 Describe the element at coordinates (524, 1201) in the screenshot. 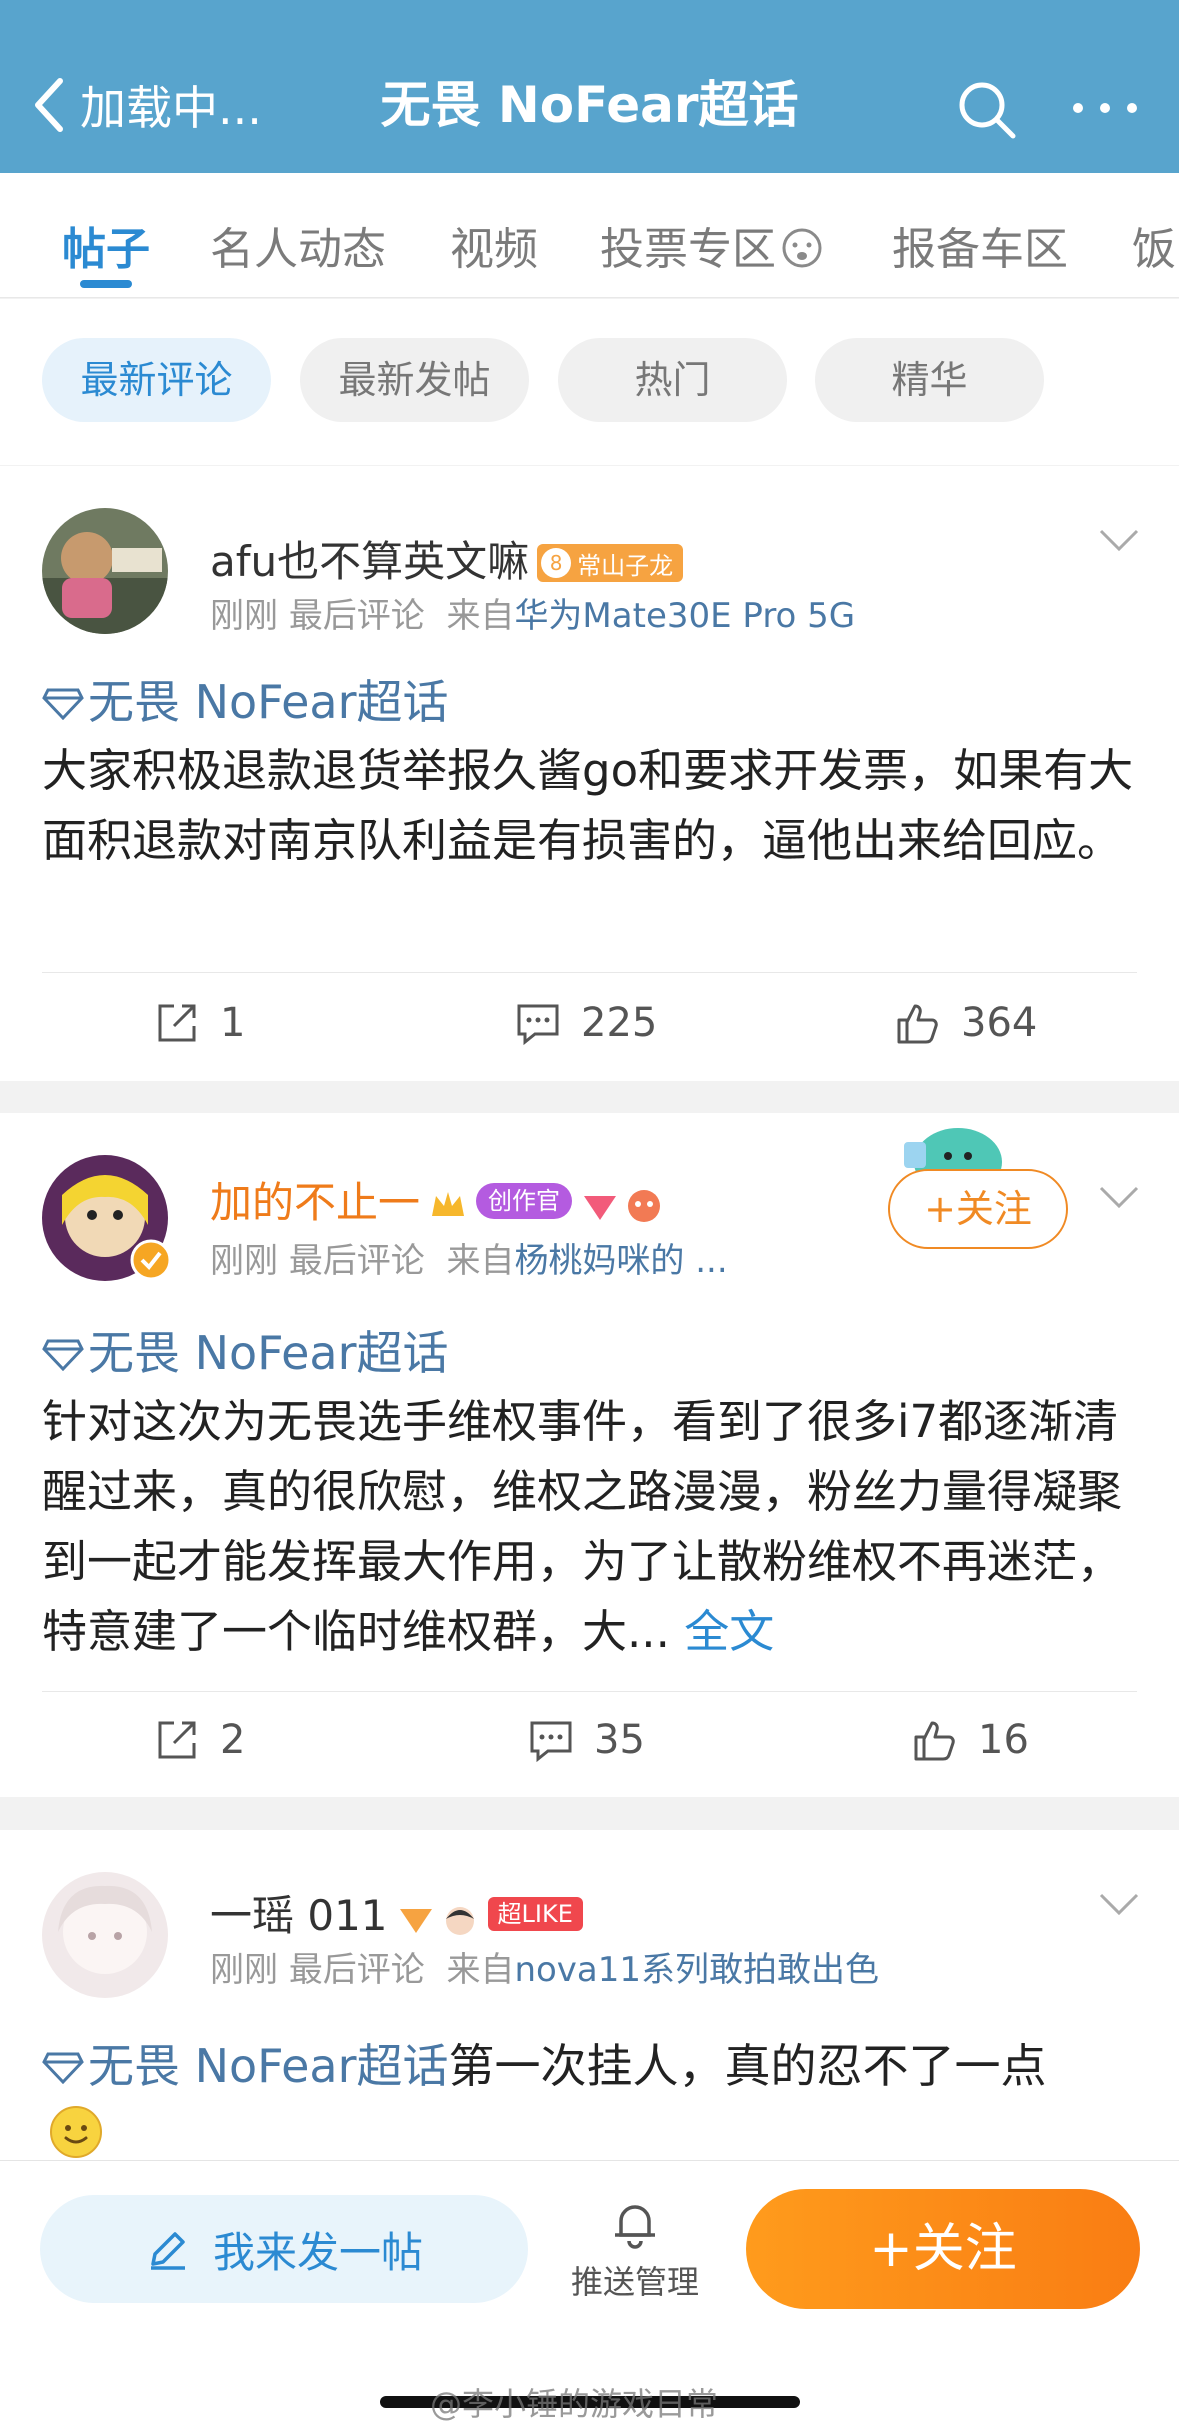

I see `creator-badge: 创作官` at that location.